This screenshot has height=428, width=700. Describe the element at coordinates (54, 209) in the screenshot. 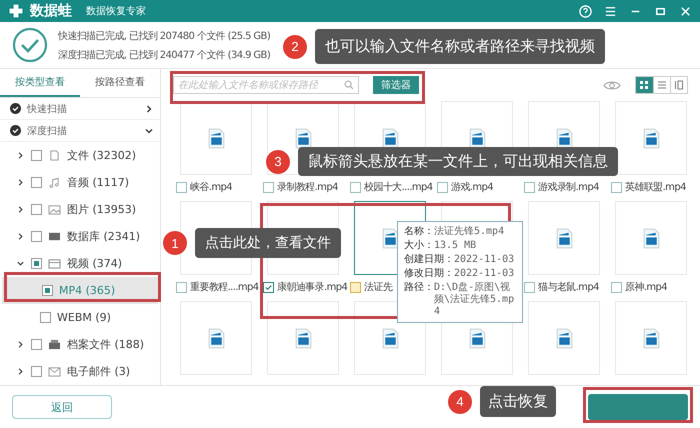

I see `picture-icon` at that location.